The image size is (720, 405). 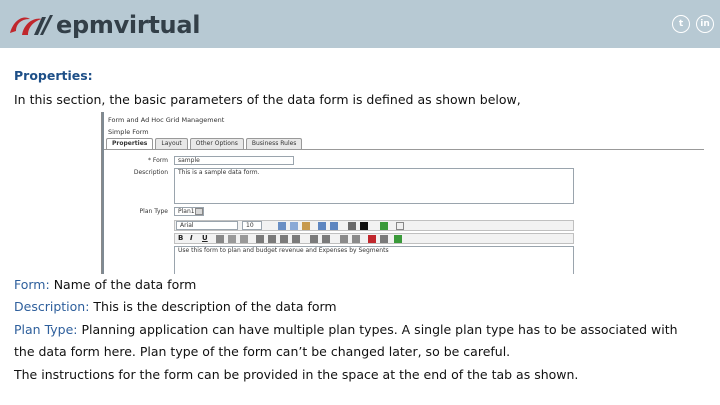 What do you see at coordinates (46, 329) in the screenshot?
I see `plan-type-explanation-label: Plan Type:` at bounding box center [46, 329].